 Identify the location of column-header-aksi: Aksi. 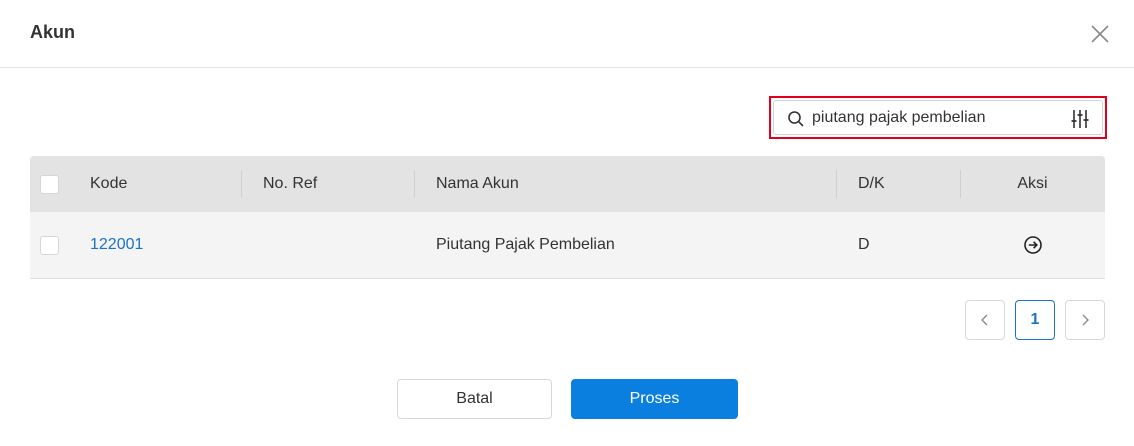
(1032, 183).